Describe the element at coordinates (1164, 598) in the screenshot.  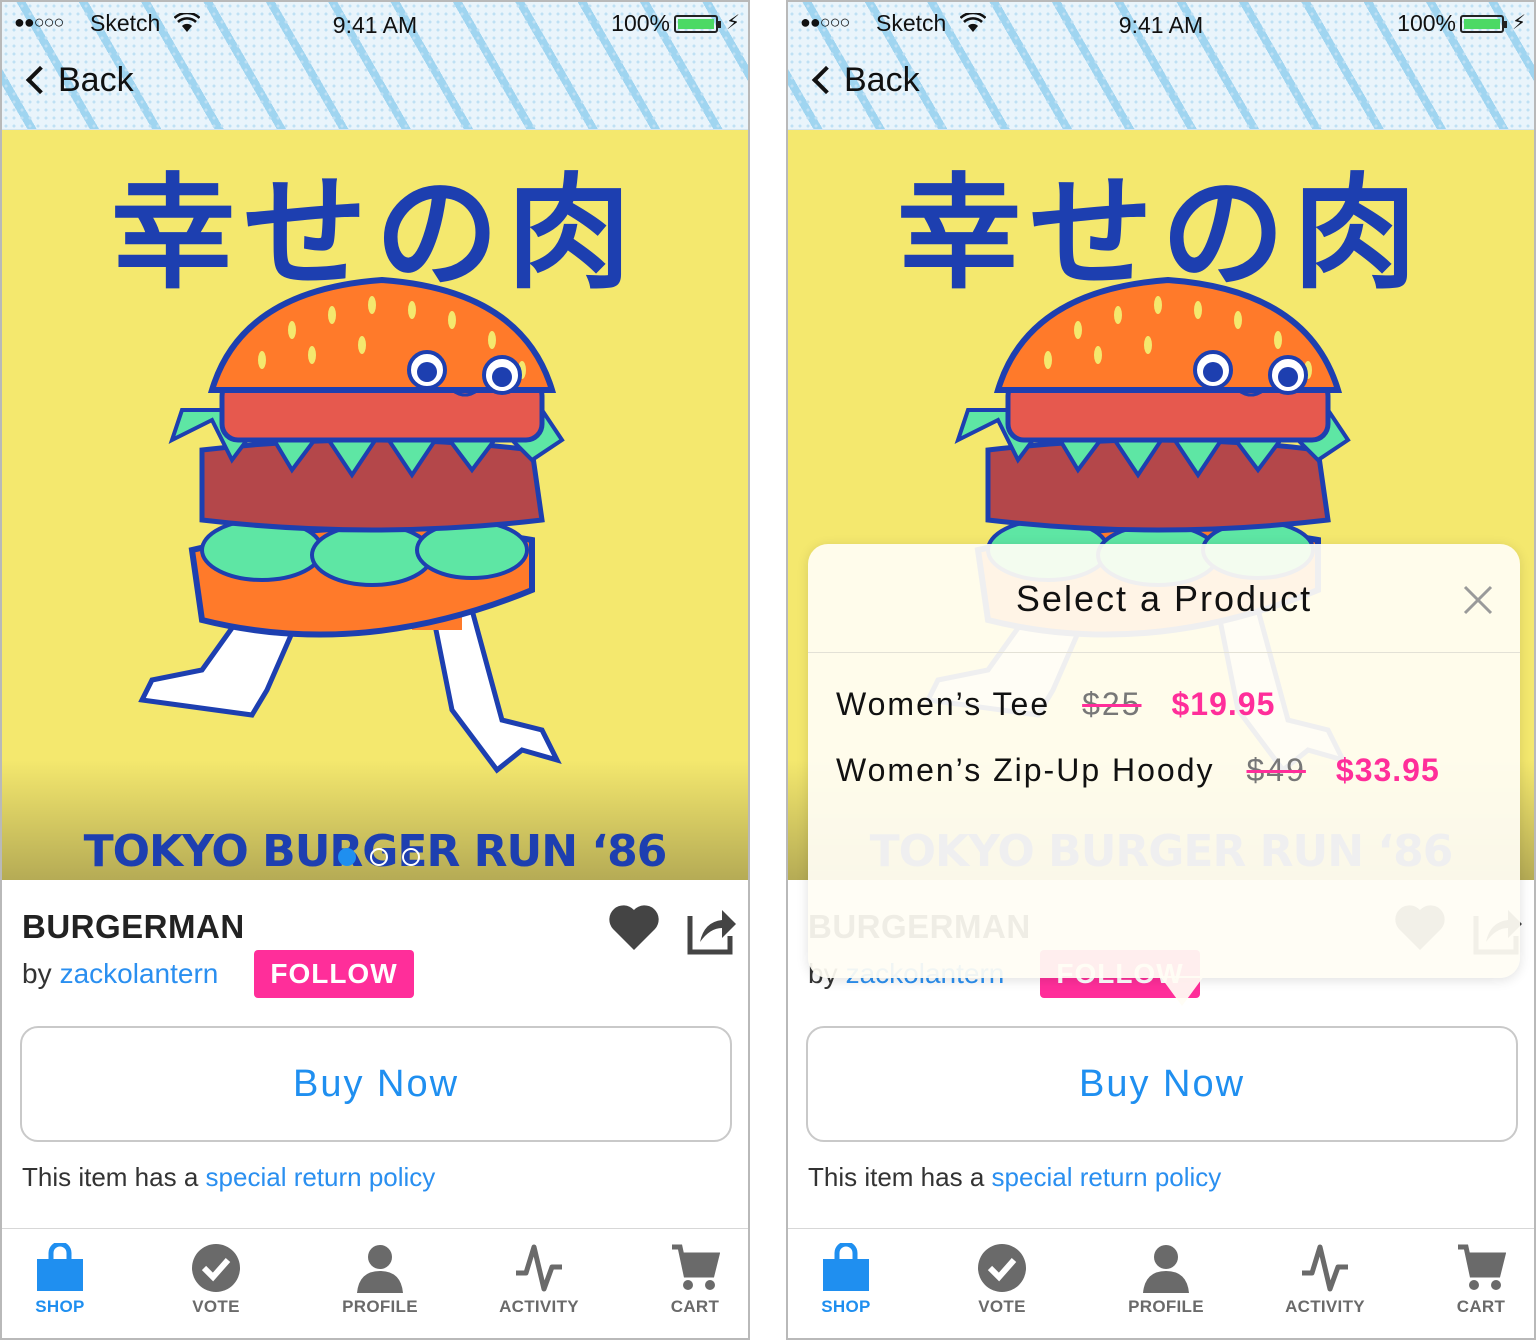
I see `popover-title: Select a Product` at that location.